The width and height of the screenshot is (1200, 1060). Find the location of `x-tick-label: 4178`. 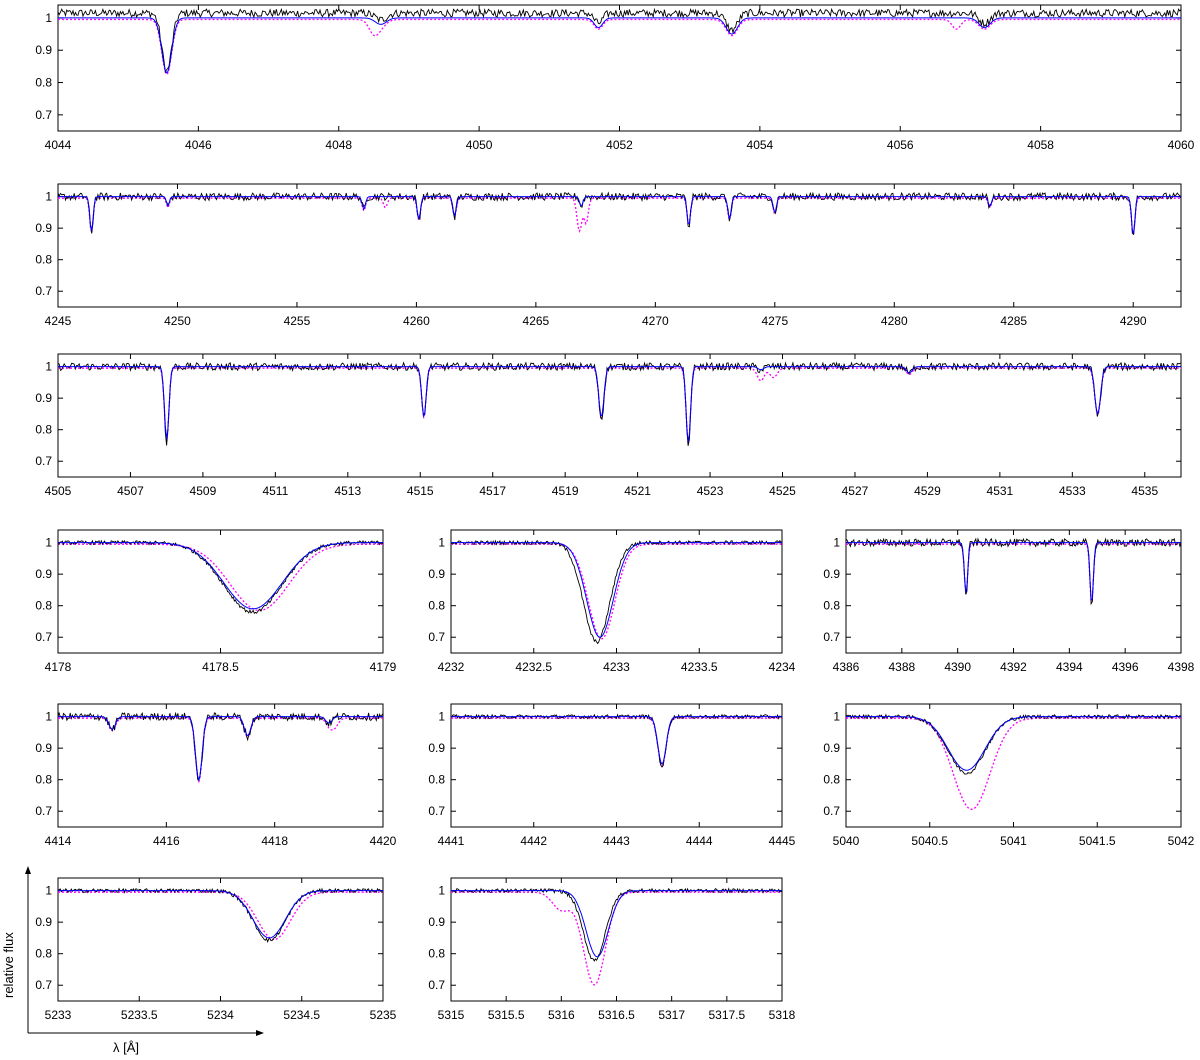

x-tick-label: 4178 is located at coordinates (58, 667).